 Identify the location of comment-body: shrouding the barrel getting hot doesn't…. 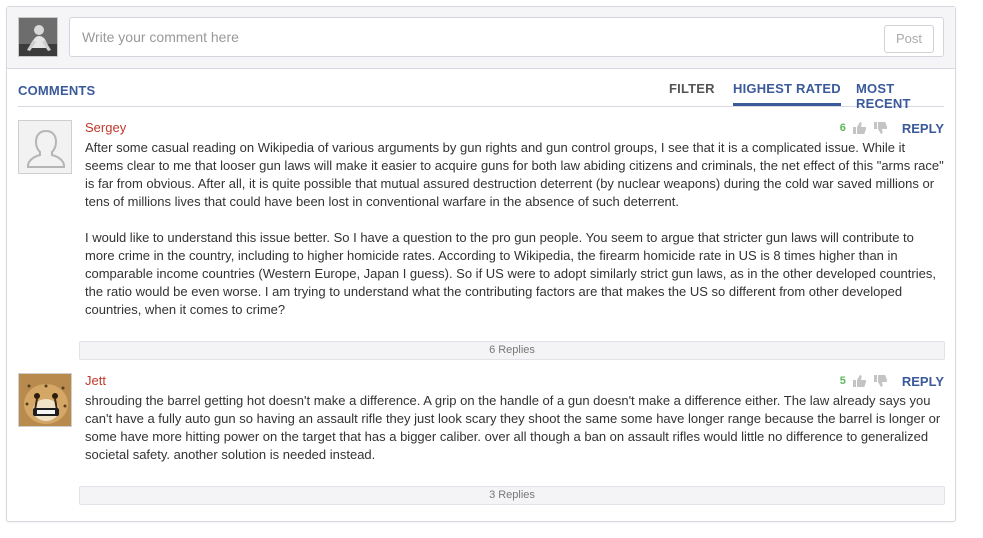
(516, 428).